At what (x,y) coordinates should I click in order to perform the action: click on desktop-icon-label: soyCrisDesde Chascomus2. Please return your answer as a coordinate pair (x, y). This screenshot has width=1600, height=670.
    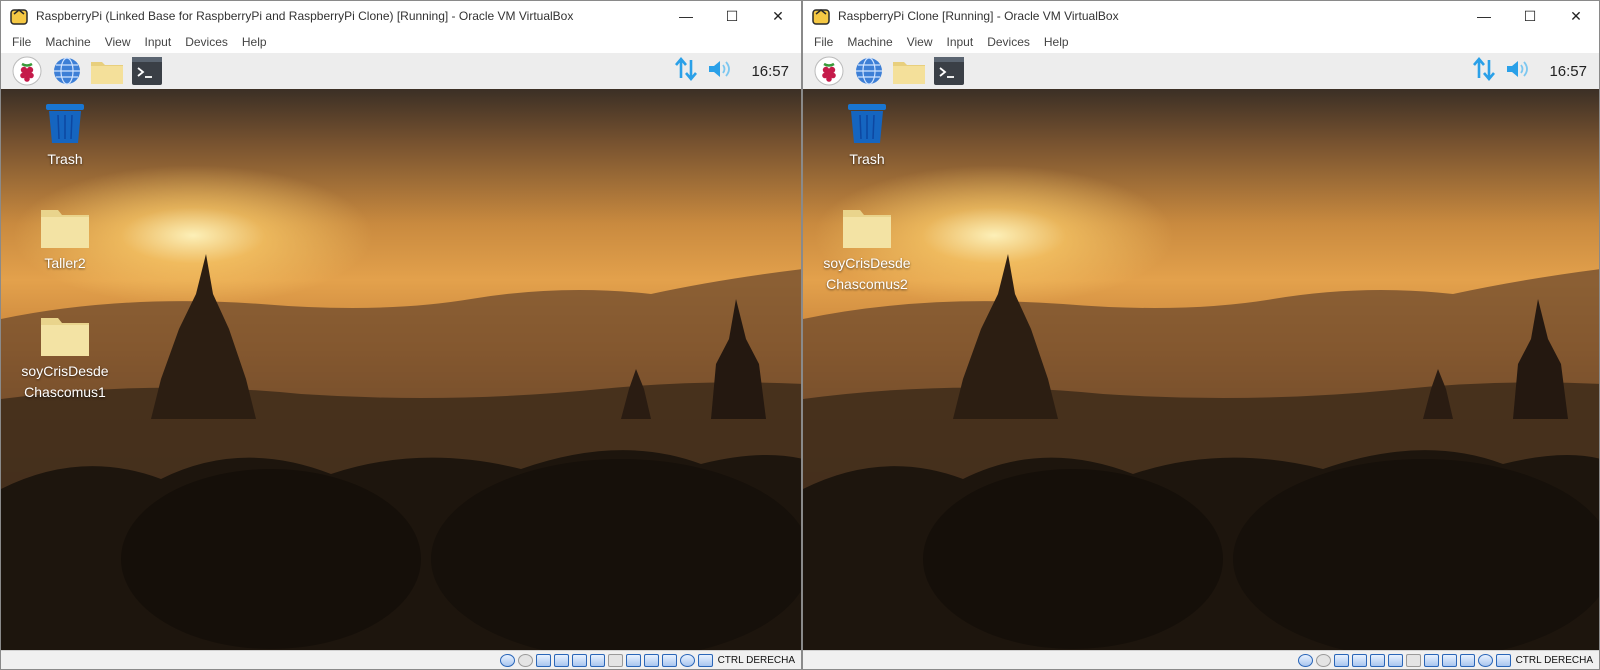
    Looking at the image, I should click on (866, 274).